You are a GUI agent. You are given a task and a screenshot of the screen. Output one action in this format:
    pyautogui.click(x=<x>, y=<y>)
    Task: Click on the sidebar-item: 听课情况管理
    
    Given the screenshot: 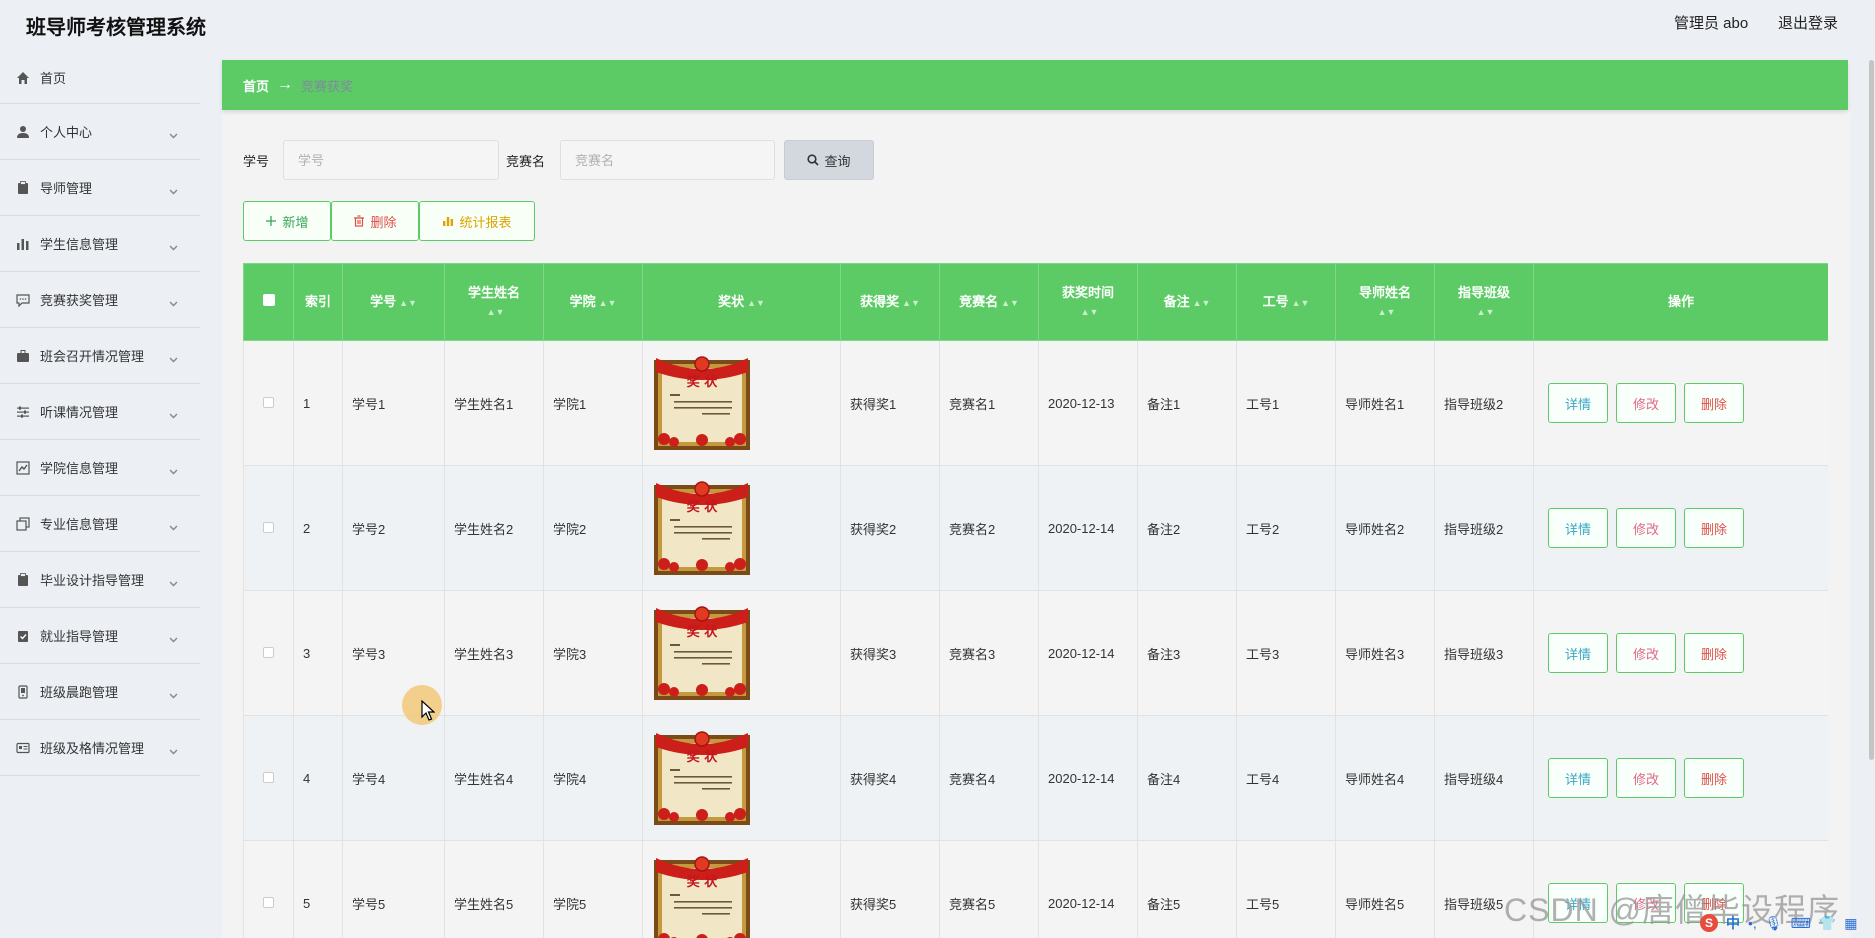 What is the action you would take?
    pyautogui.click(x=100, y=412)
    